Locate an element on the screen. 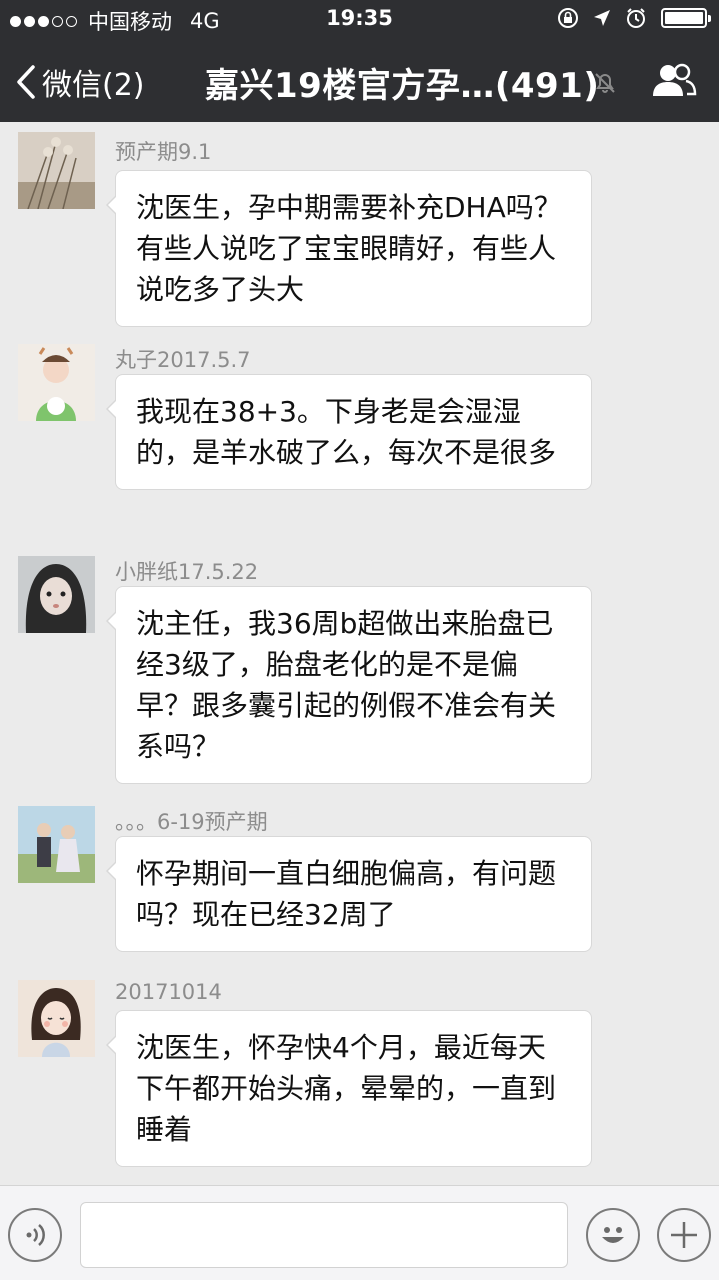 The width and height of the screenshot is (719, 1280). people-icon is located at coordinates (675, 79).